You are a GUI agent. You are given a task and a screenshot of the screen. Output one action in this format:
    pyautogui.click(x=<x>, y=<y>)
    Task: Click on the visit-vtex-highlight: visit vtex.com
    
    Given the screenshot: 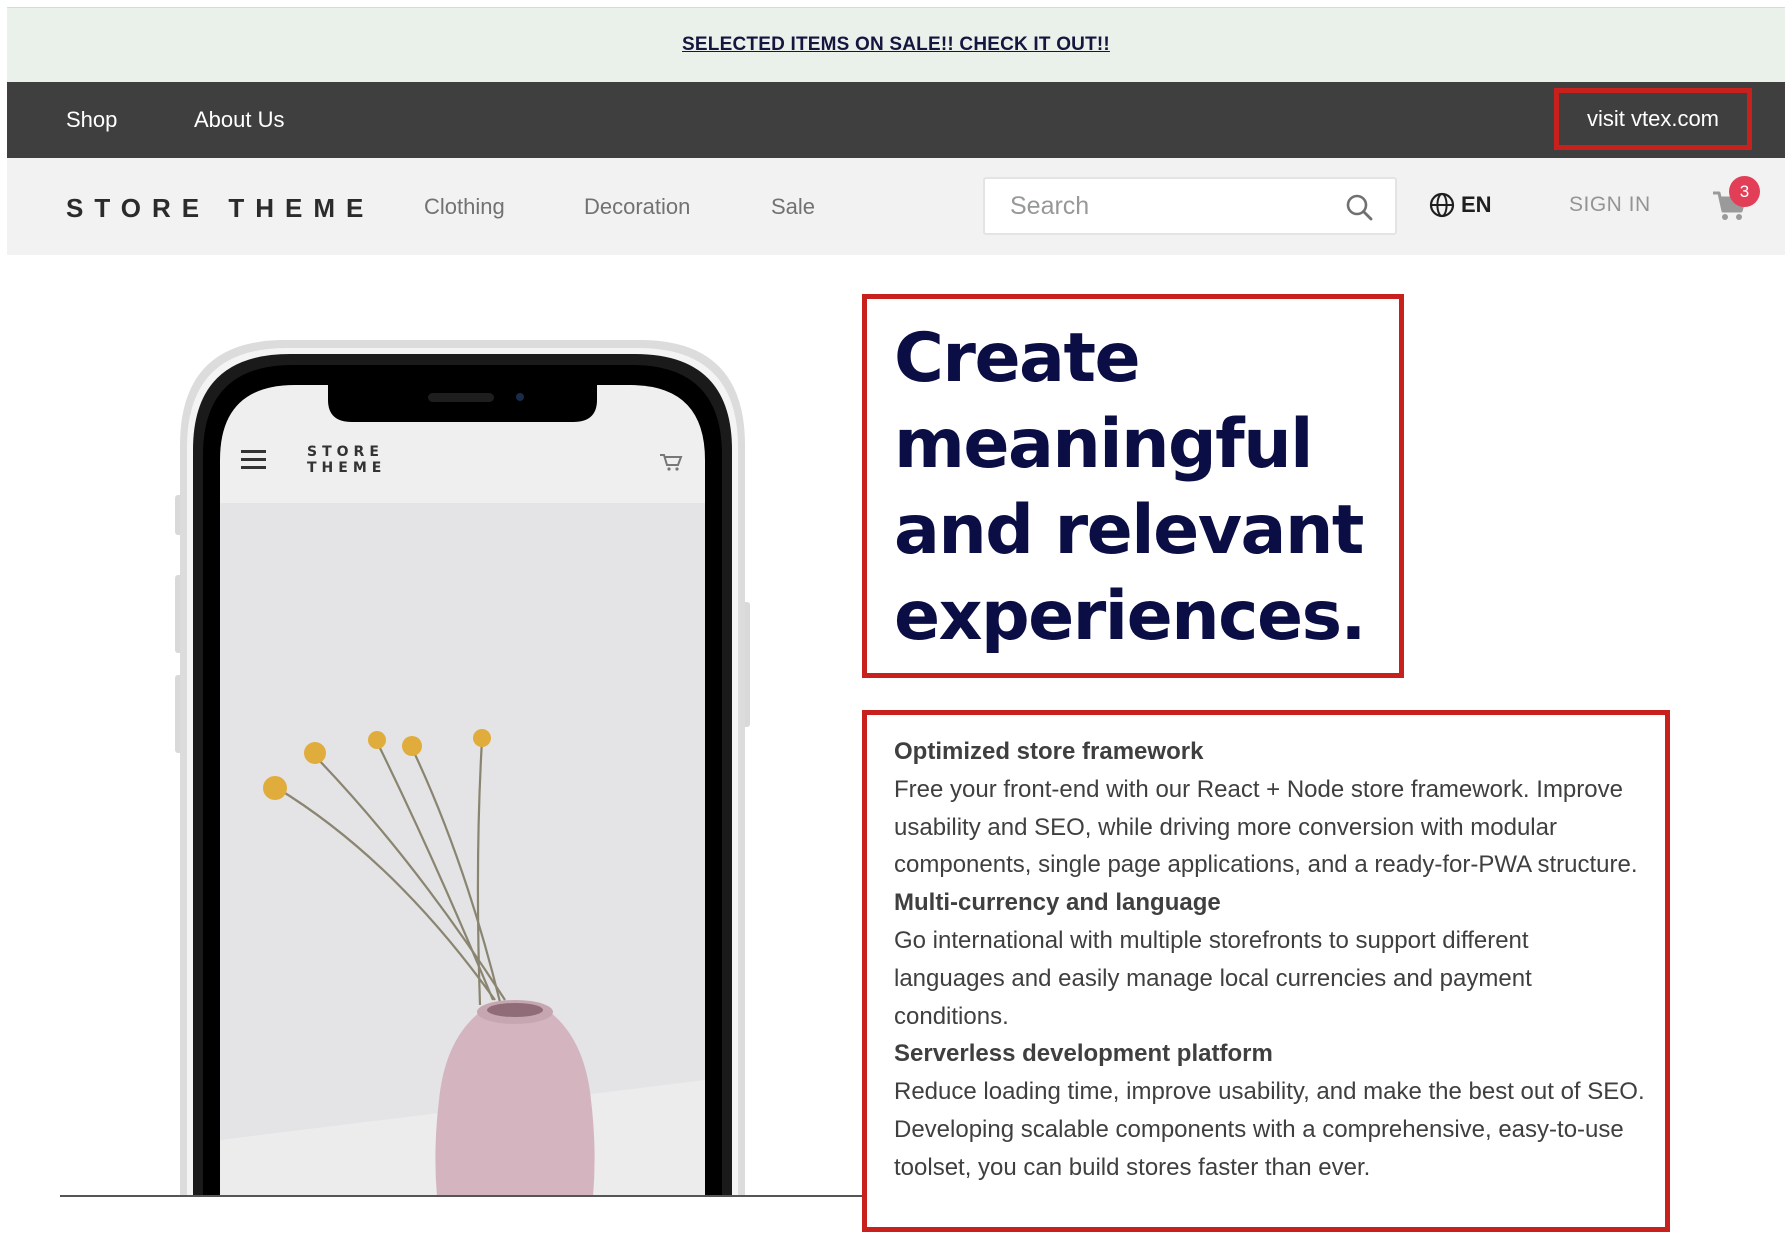 What is the action you would take?
    pyautogui.click(x=1653, y=119)
    